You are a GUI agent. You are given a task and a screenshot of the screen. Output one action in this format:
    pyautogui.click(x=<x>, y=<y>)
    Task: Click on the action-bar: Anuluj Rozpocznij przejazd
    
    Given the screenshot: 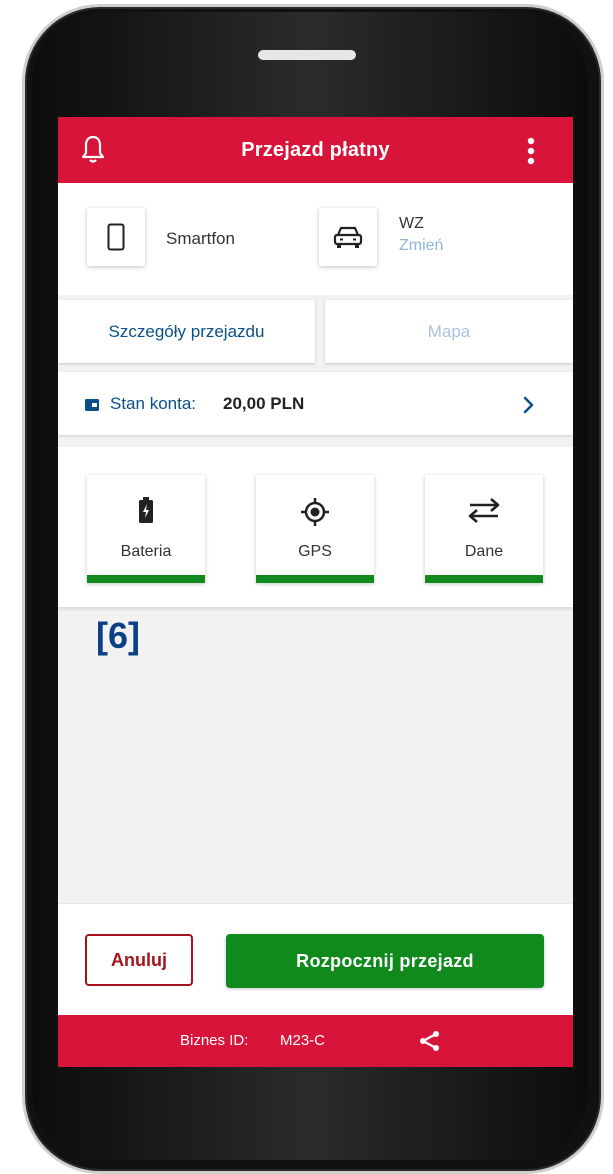 What is the action you would take?
    pyautogui.click(x=315, y=961)
    